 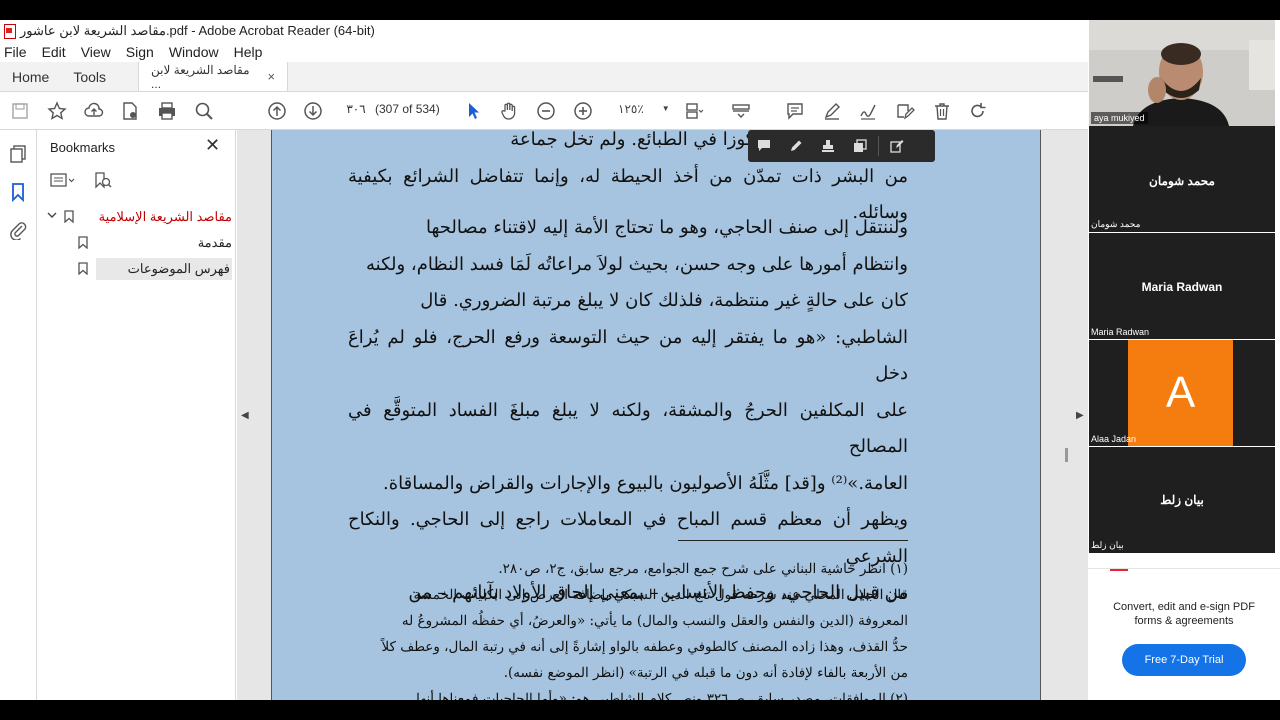 What do you see at coordinates (905, 111) in the screenshot?
I see `fill-sign-icon` at bounding box center [905, 111].